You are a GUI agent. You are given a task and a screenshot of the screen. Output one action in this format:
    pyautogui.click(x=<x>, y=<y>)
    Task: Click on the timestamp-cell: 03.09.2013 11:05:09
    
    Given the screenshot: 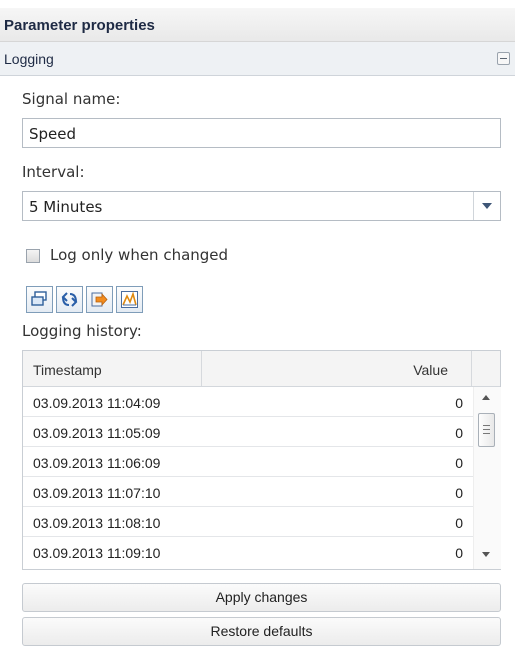 What is the action you would take?
    pyautogui.click(x=97, y=433)
    